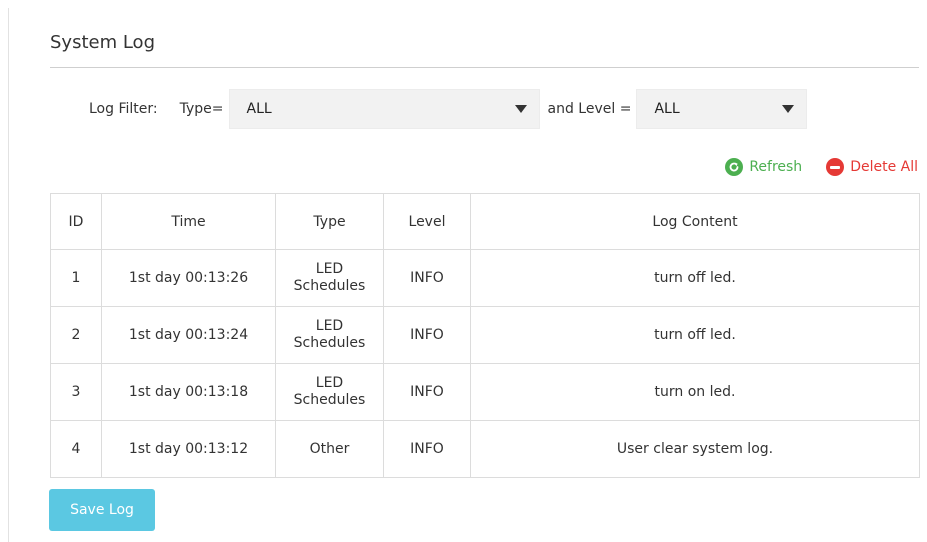  What do you see at coordinates (484, 67) in the screenshot?
I see `title-divider` at bounding box center [484, 67].